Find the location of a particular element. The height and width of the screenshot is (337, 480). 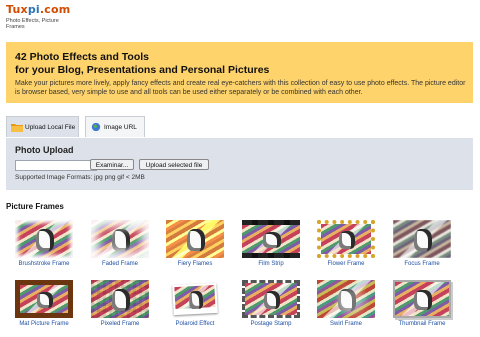

tab-image-url: Image URL is located at coordinates (115, 126).